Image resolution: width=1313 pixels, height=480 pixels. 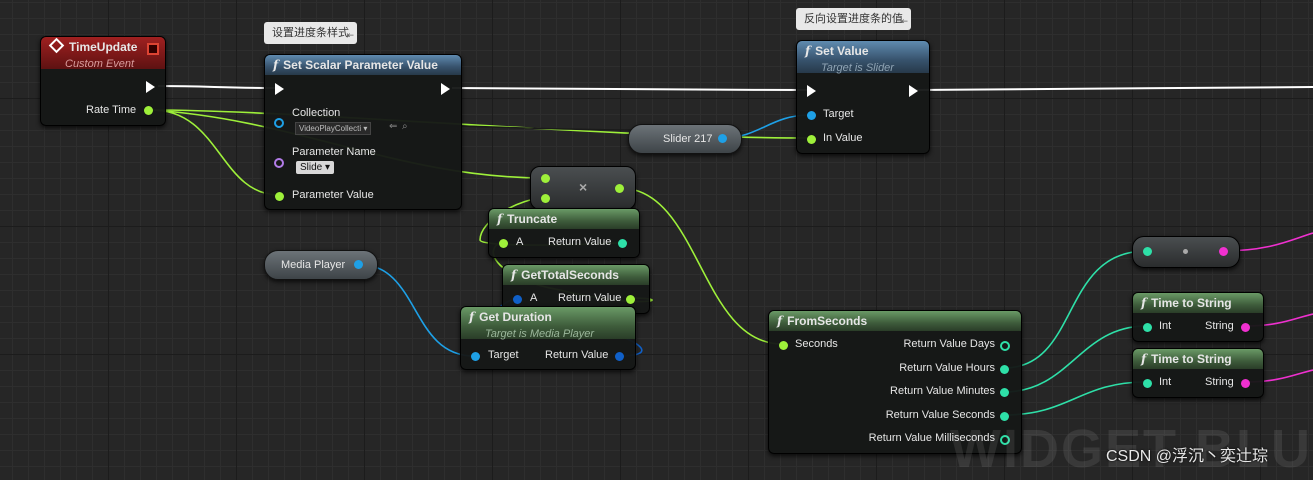 I want to click on conversion-icon, so click(x=1185, y=251).